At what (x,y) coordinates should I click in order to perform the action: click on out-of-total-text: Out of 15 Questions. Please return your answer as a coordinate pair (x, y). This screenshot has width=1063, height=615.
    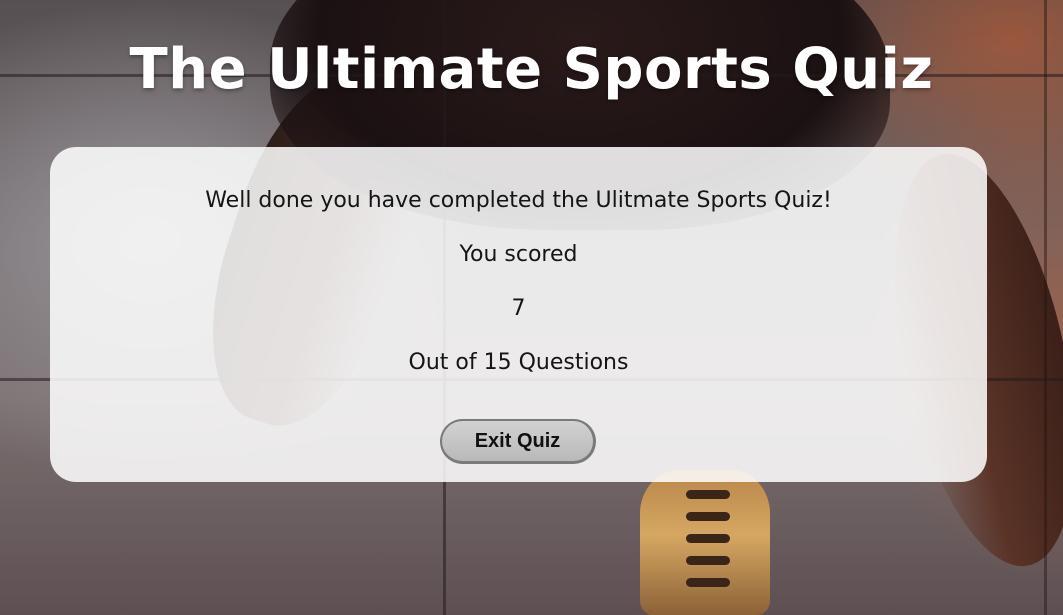
    Looking at the image, I should click on (518, 362).